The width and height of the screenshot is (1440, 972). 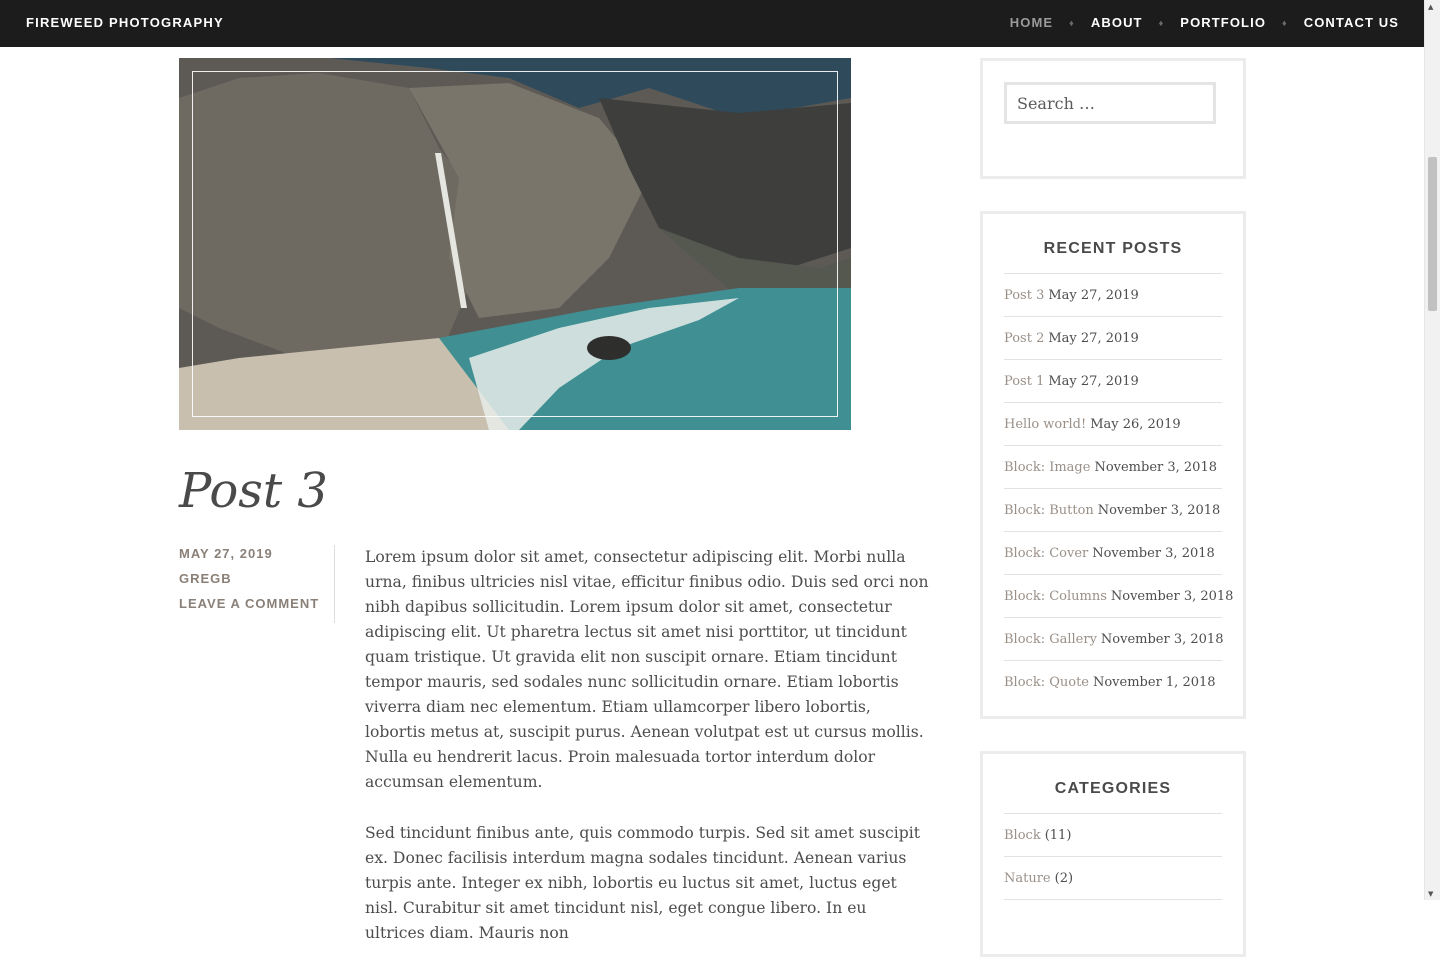 What do you see at coordinates (1027, 878) in the screenshot?
I see `category-link: Nature` at bounding box center [1027, 878].